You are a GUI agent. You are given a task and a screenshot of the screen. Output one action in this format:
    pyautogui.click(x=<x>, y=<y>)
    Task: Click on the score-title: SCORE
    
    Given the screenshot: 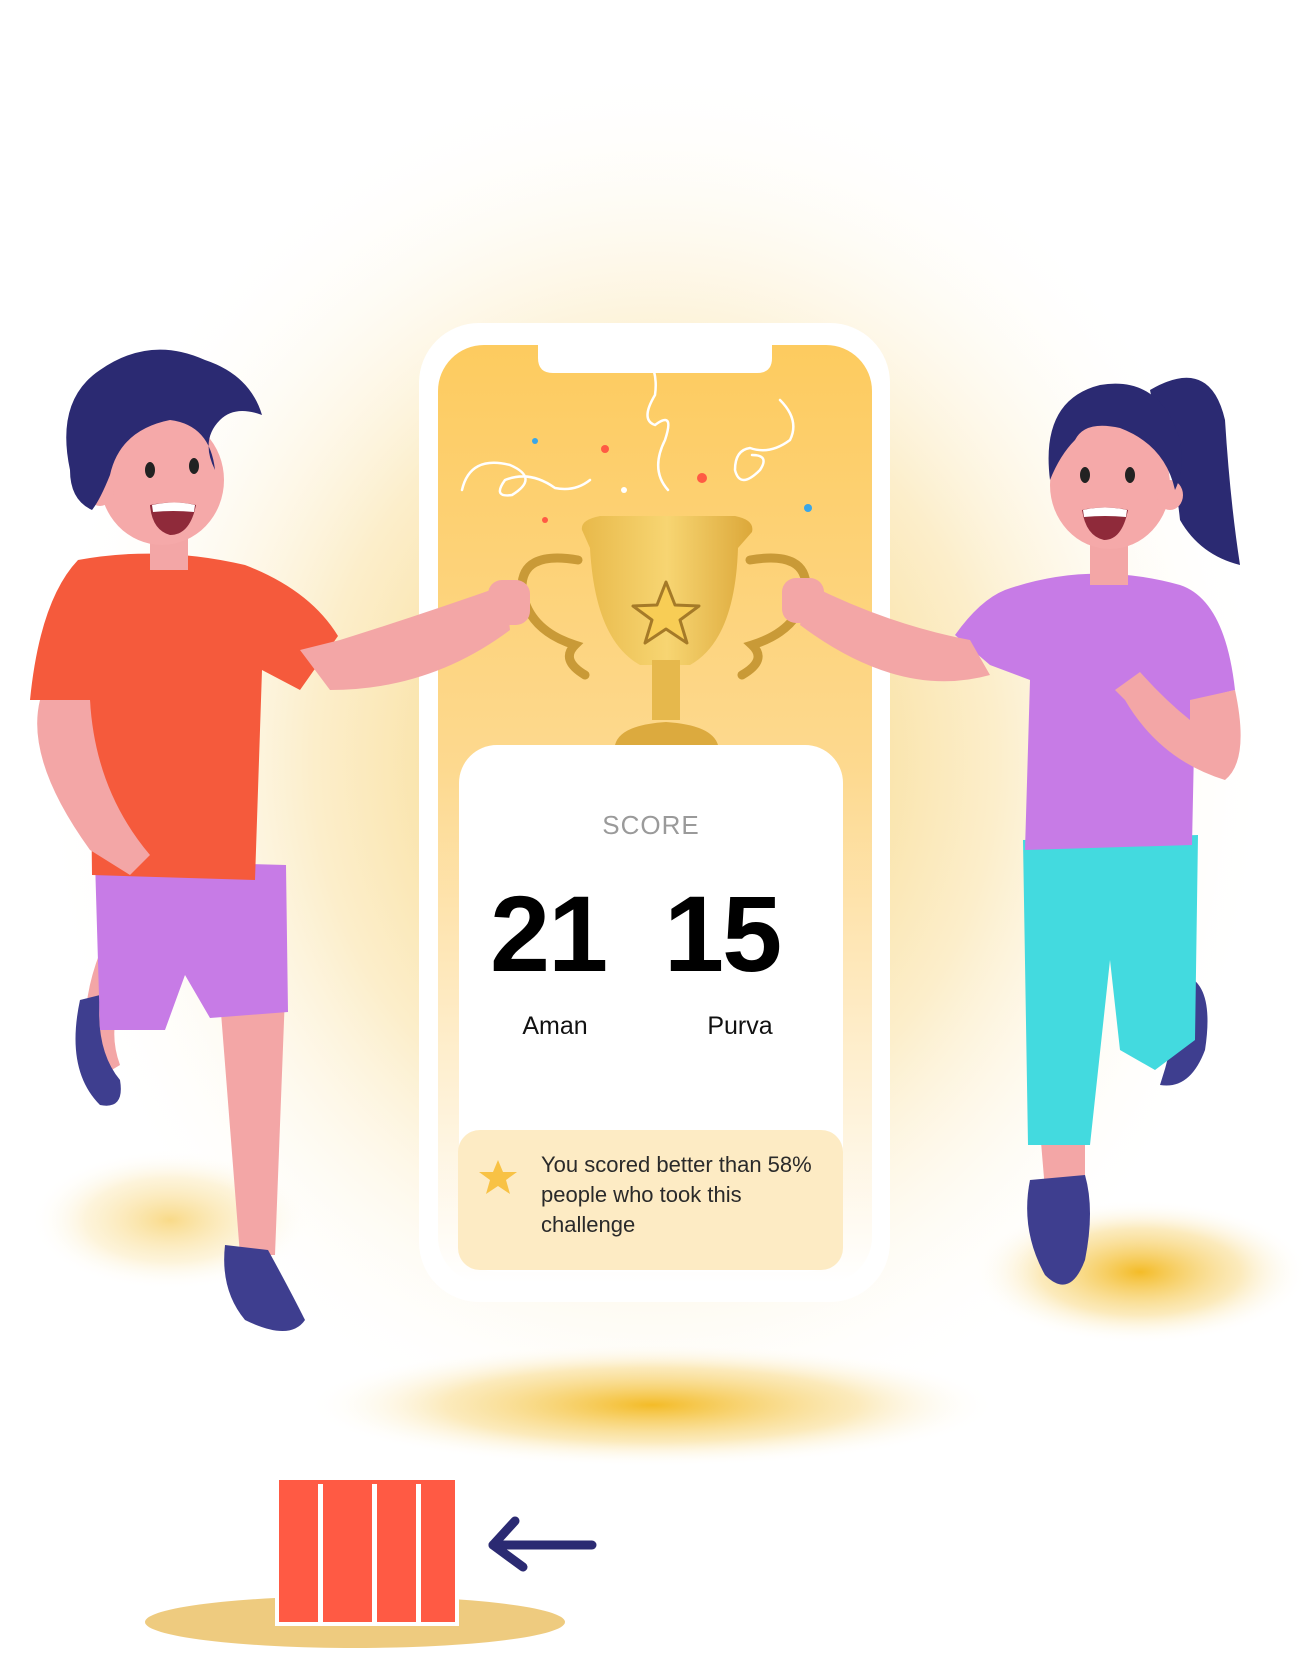 What is the action you would take?
    pyautogui.click(x=651, y=825)
    